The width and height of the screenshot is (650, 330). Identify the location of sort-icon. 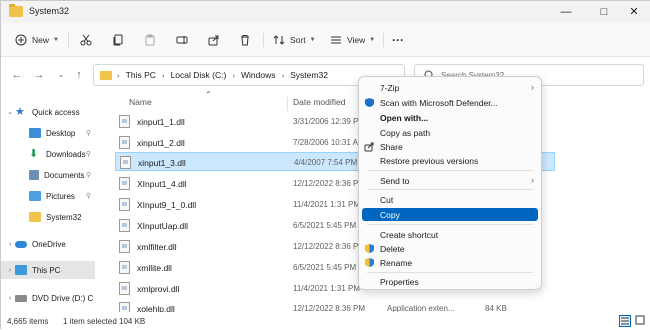
(279, 40).